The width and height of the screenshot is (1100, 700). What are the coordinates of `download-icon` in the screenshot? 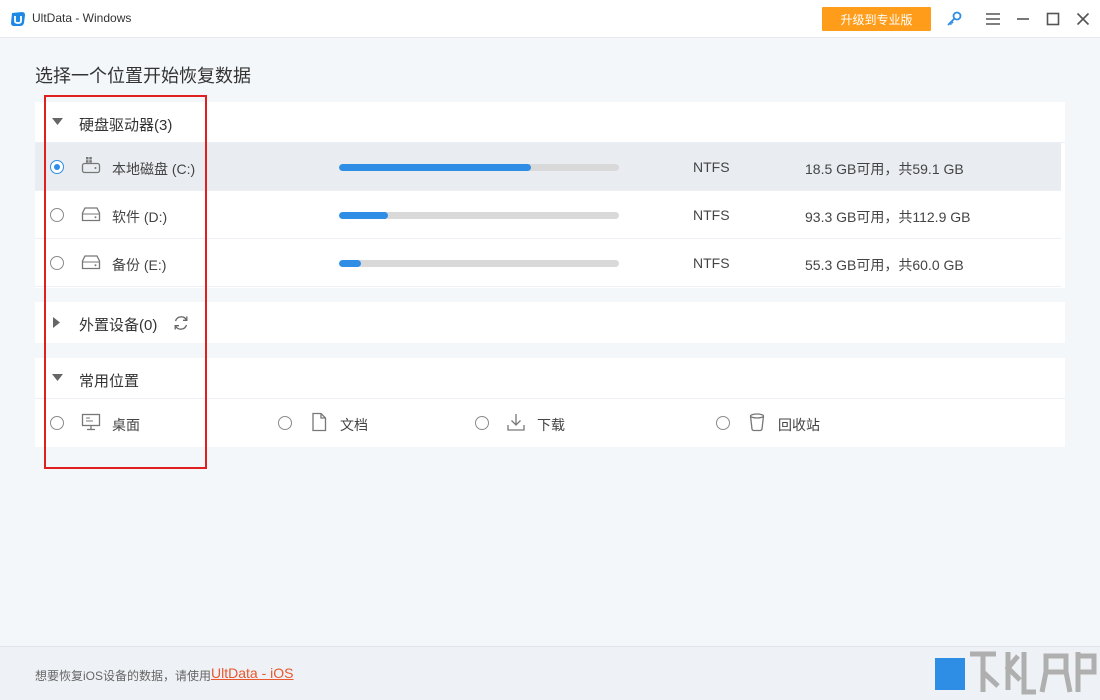 It's located at (516, 422).